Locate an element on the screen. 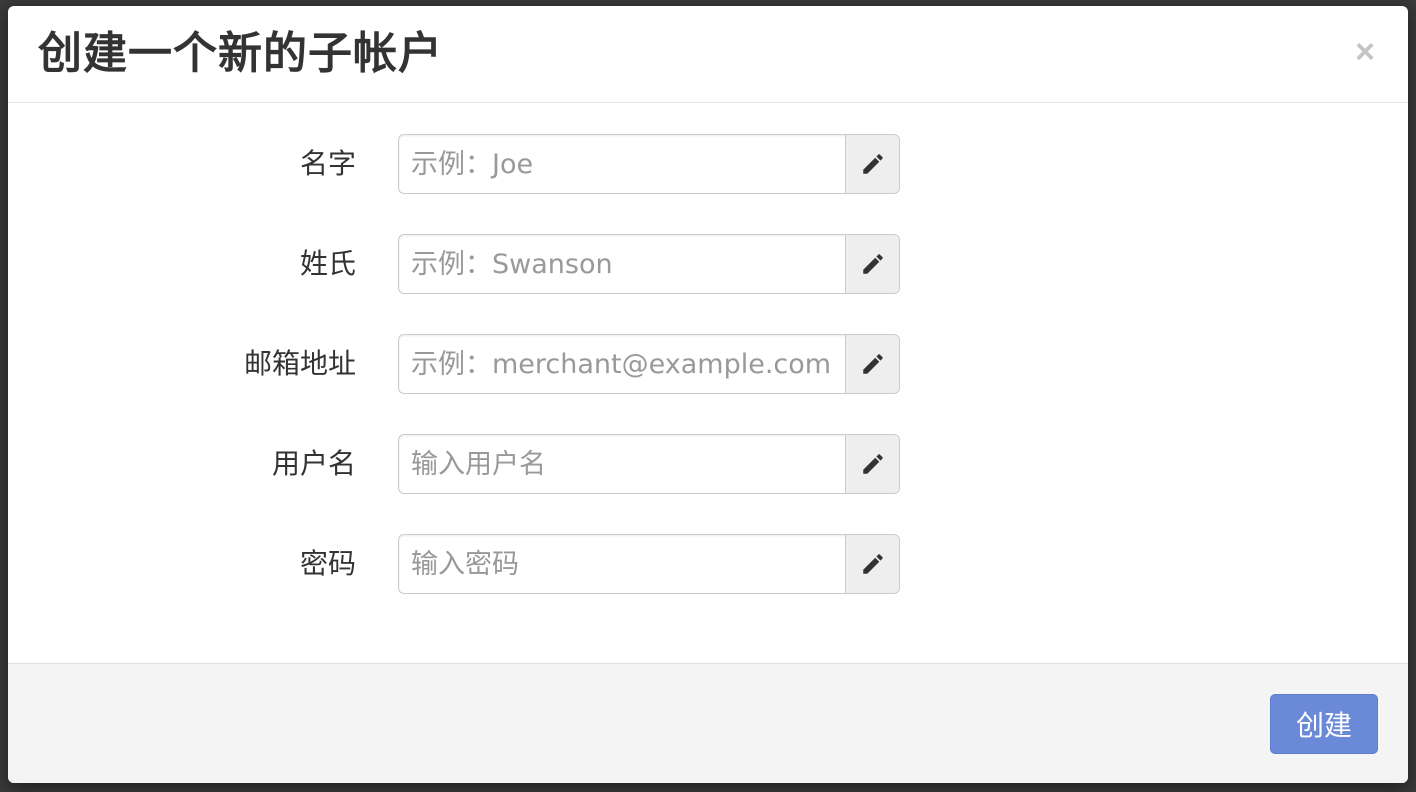  last-name-row: 姓氏 is located at coordinates (708, 264).